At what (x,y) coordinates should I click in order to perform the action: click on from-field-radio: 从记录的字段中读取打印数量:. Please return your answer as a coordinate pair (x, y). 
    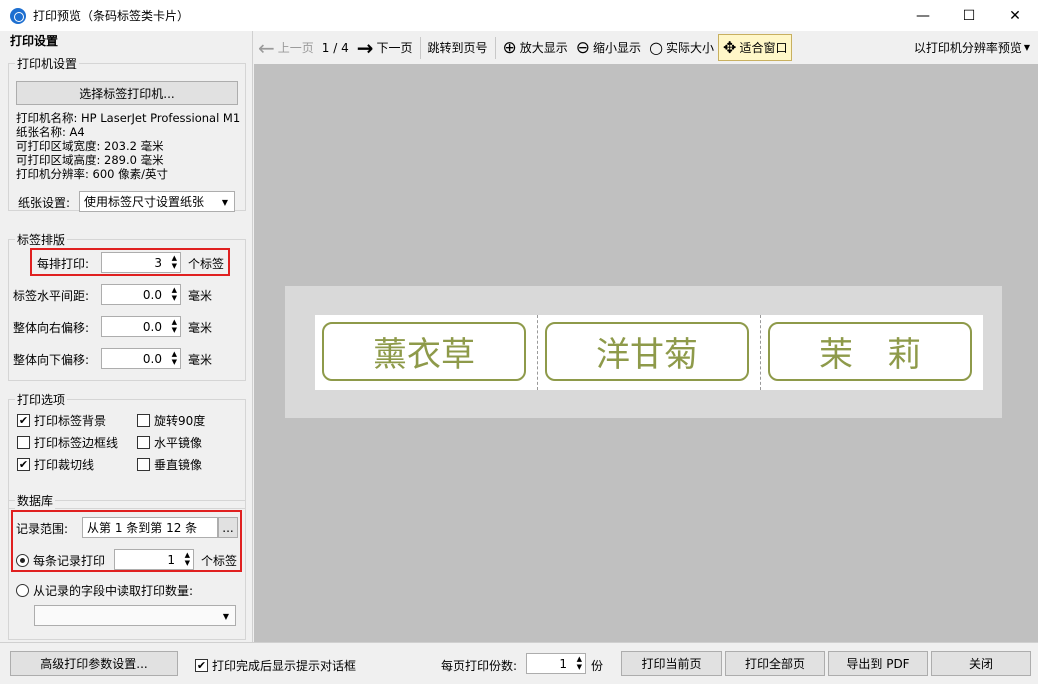
    Looking at the image, I should click on (104, 590).